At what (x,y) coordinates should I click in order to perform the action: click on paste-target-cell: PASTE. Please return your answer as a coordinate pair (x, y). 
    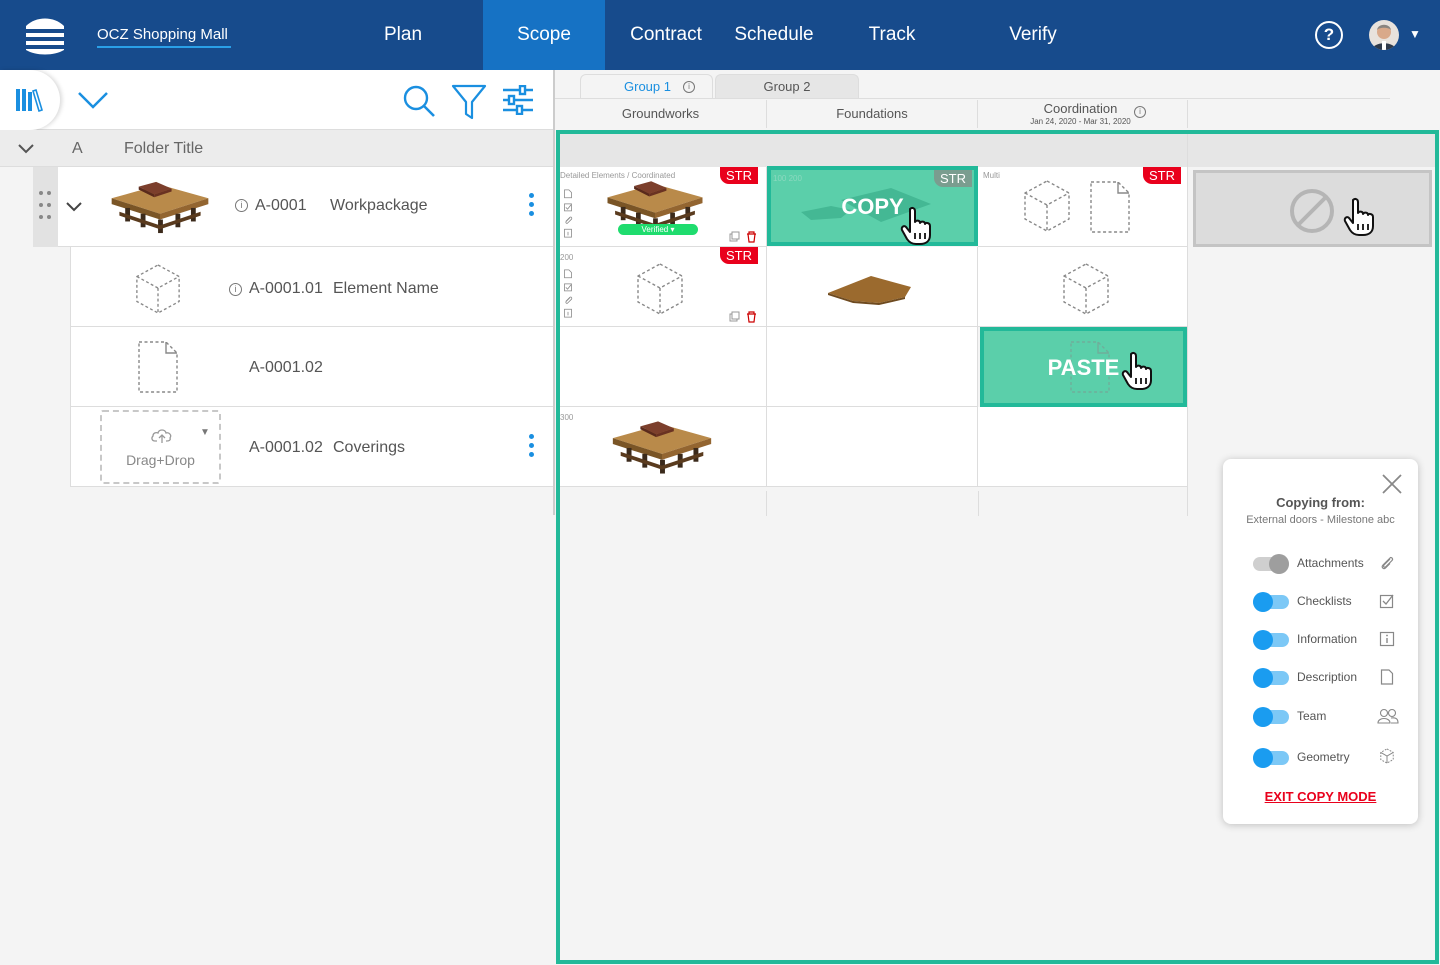
    Looking at the image, I should click on (1083, 367).